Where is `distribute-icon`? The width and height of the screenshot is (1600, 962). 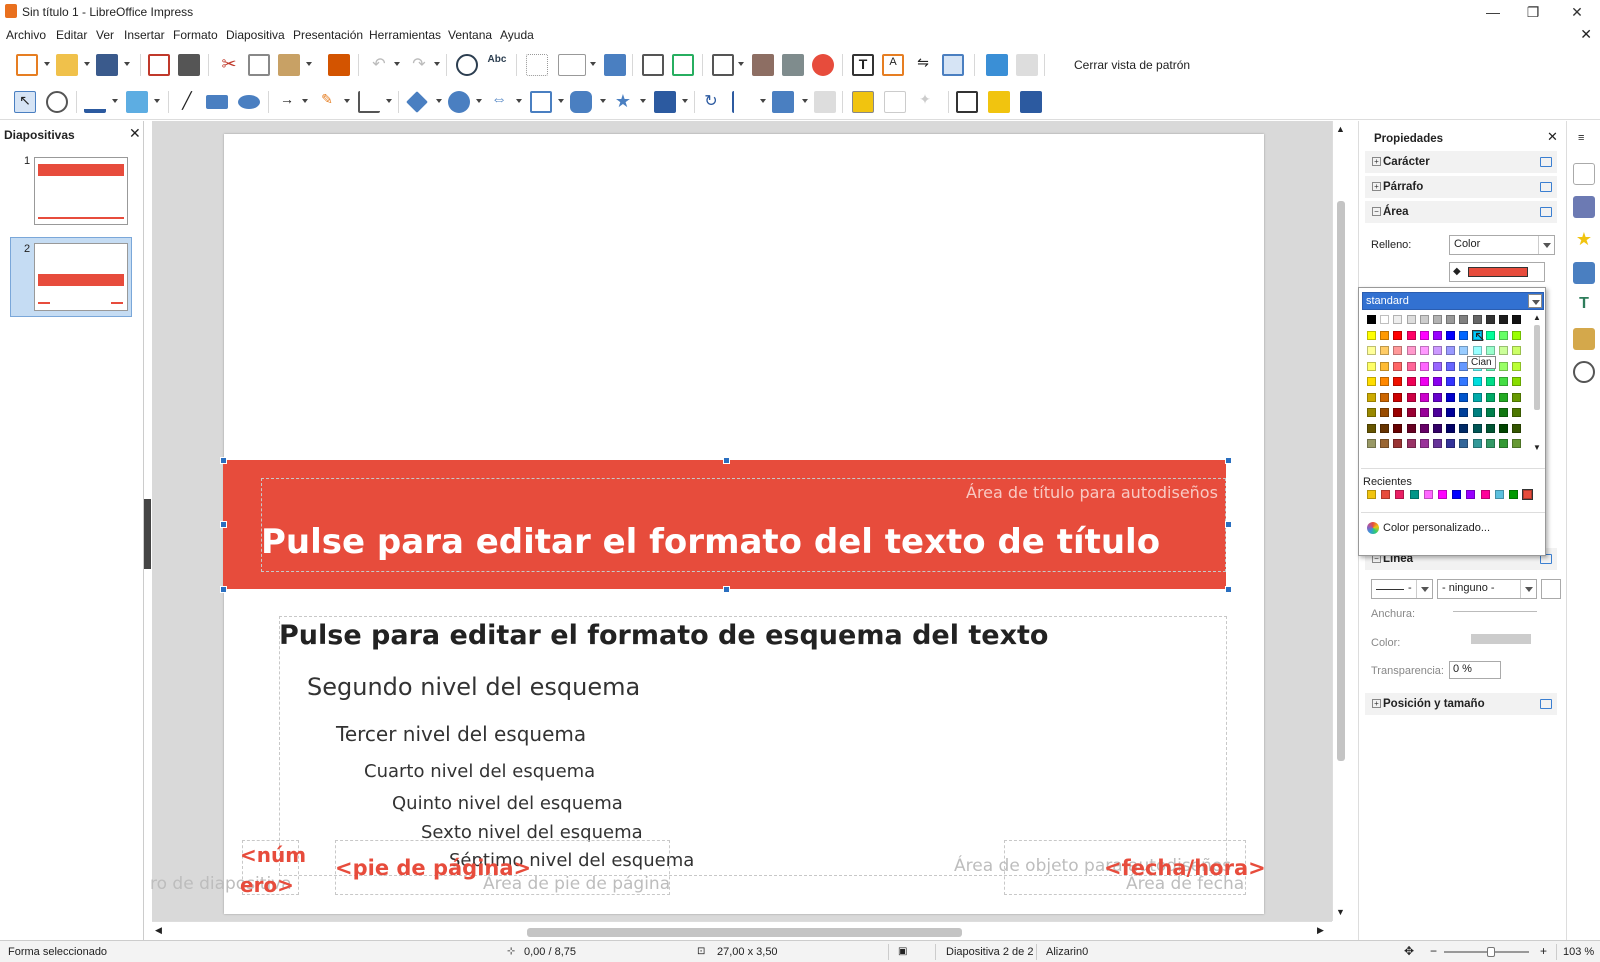 distribute-icon is located at coordinates (825, 102).